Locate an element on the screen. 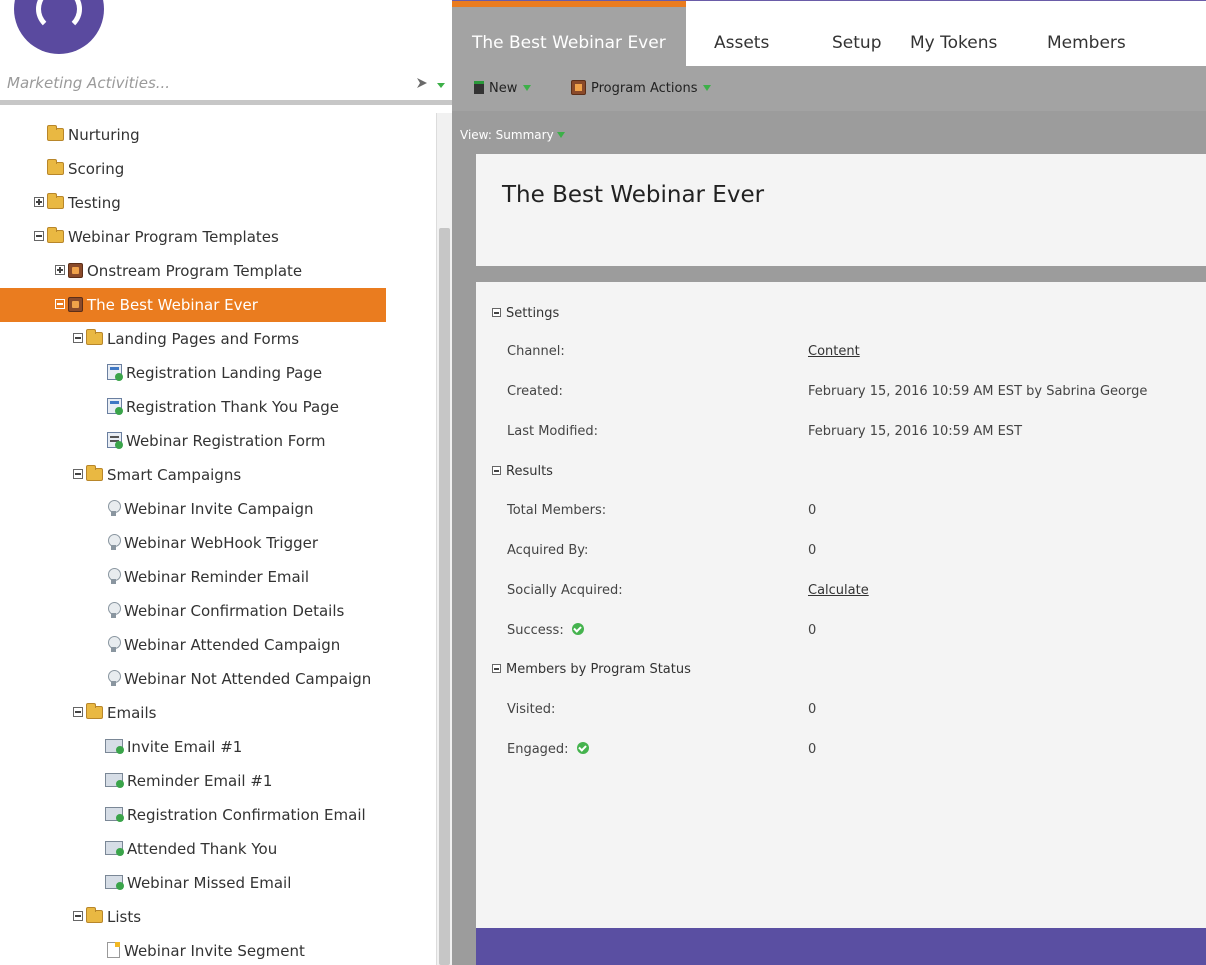 This screenshot has width=1206, height=965. tree-item-webinar-program-templates: Webinar Program Templates is located at coordinates (218, 237).